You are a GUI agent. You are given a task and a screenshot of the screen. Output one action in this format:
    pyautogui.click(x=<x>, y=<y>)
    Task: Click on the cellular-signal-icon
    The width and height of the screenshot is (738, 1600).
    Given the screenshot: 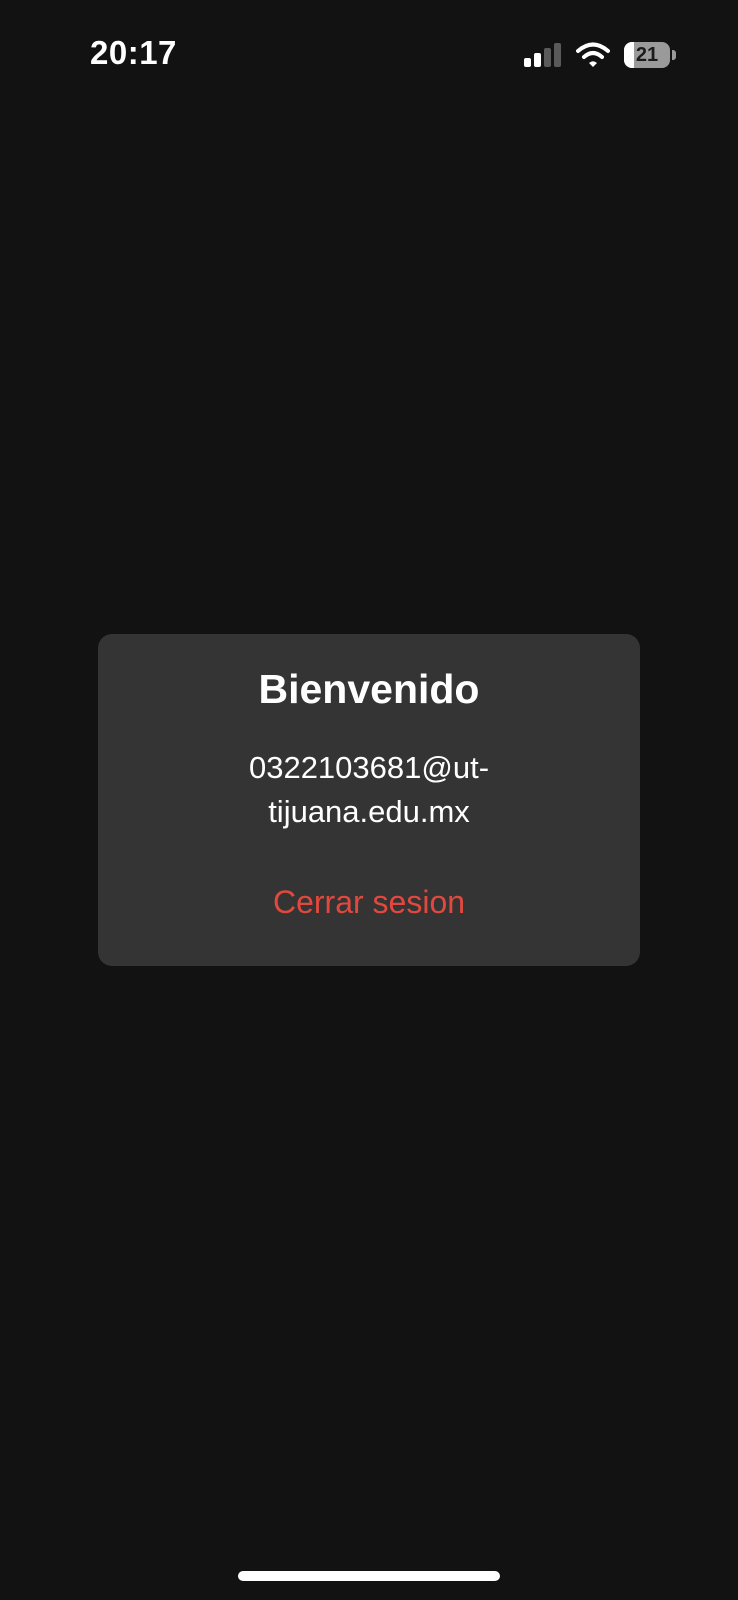 What is the action you would take?
    pyautogui.click(x=542, y=55)
    